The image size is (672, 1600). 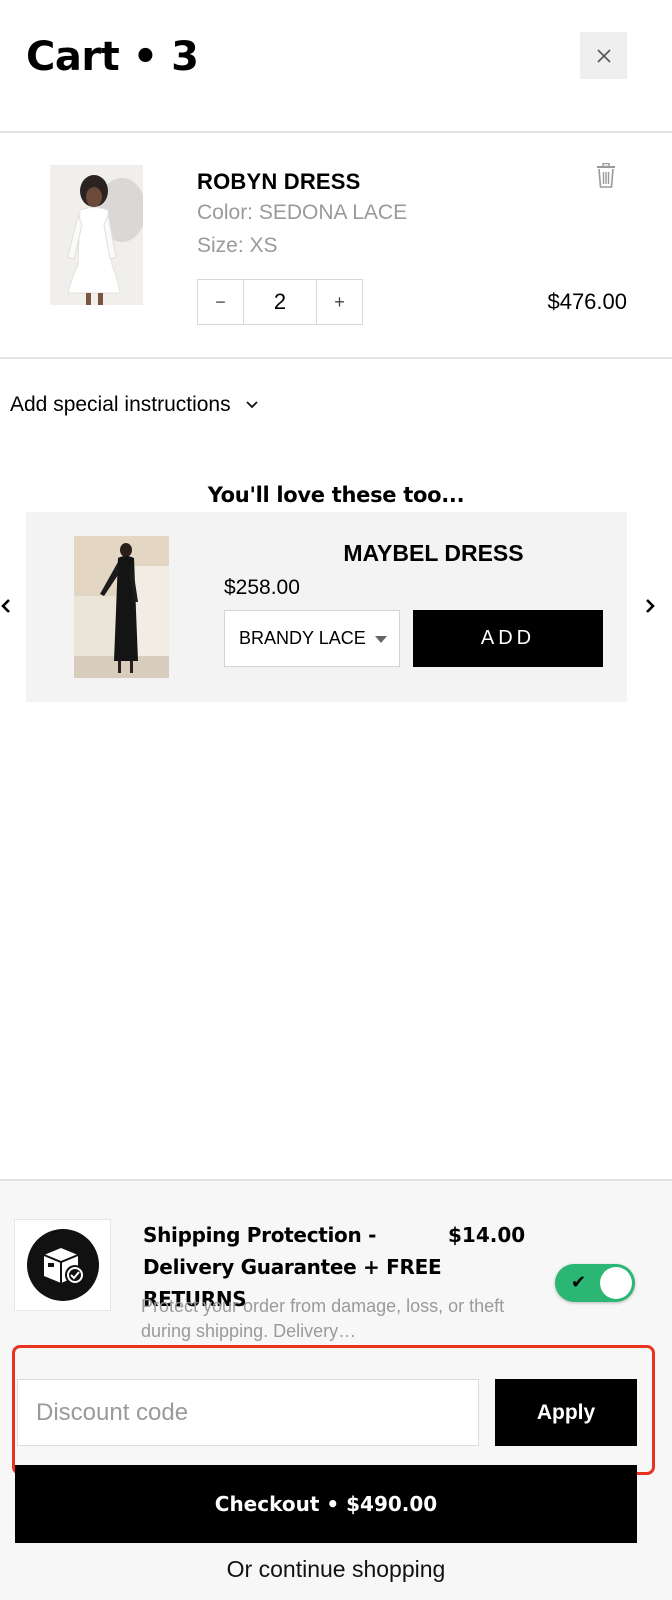 I want to click on product-image, so click(x=96, y=235).